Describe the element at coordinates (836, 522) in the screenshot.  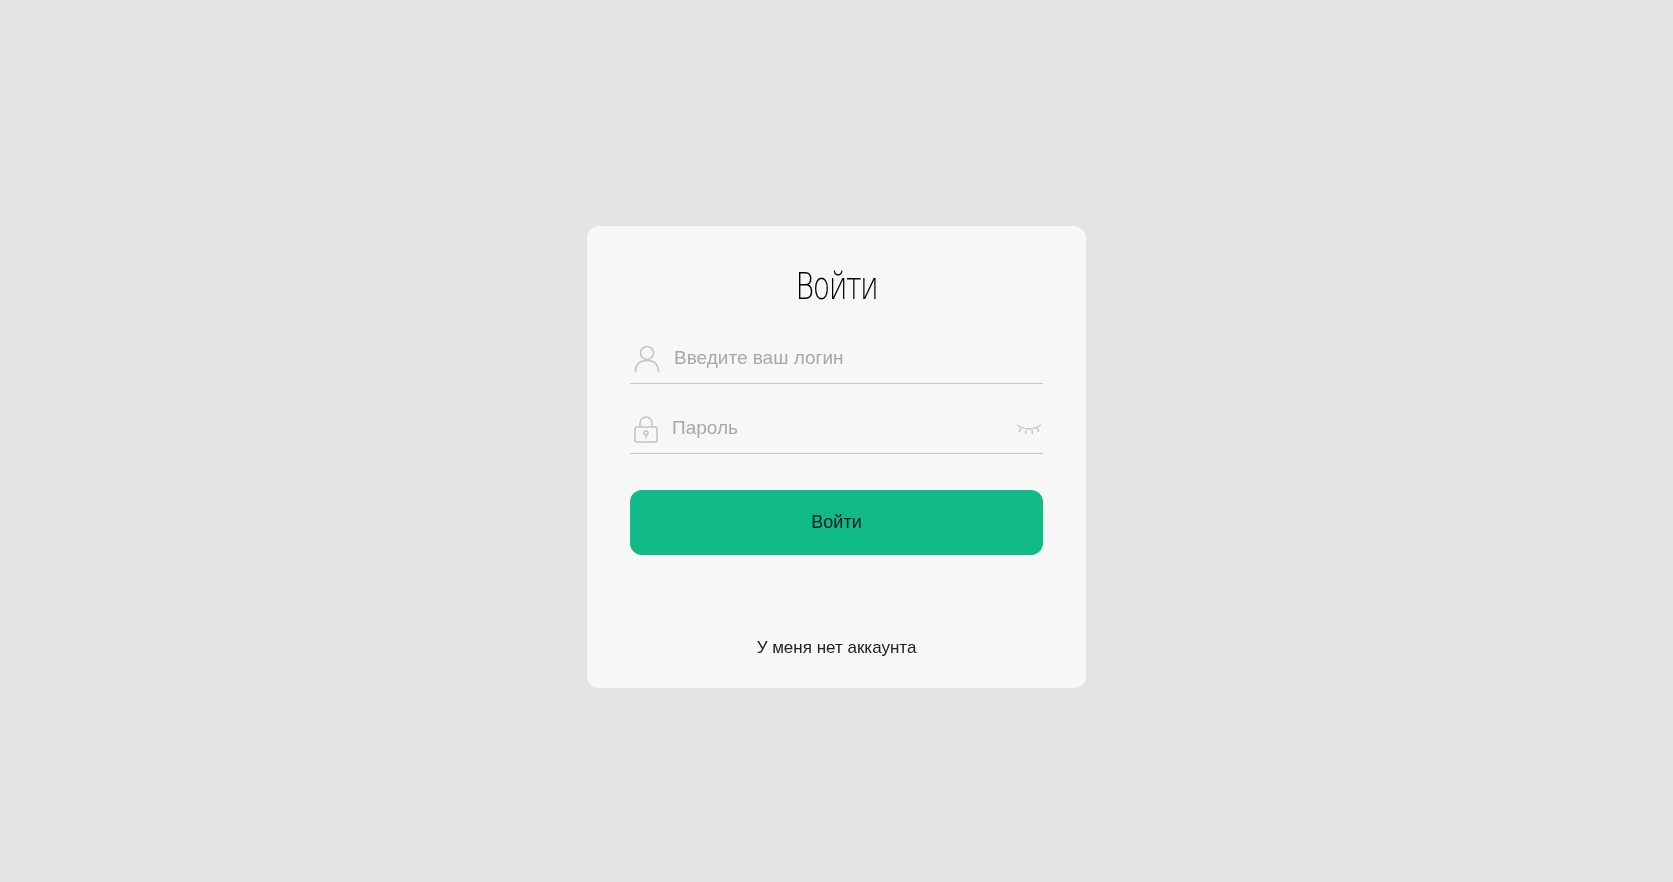
I see `login-button: Войти` at that location.